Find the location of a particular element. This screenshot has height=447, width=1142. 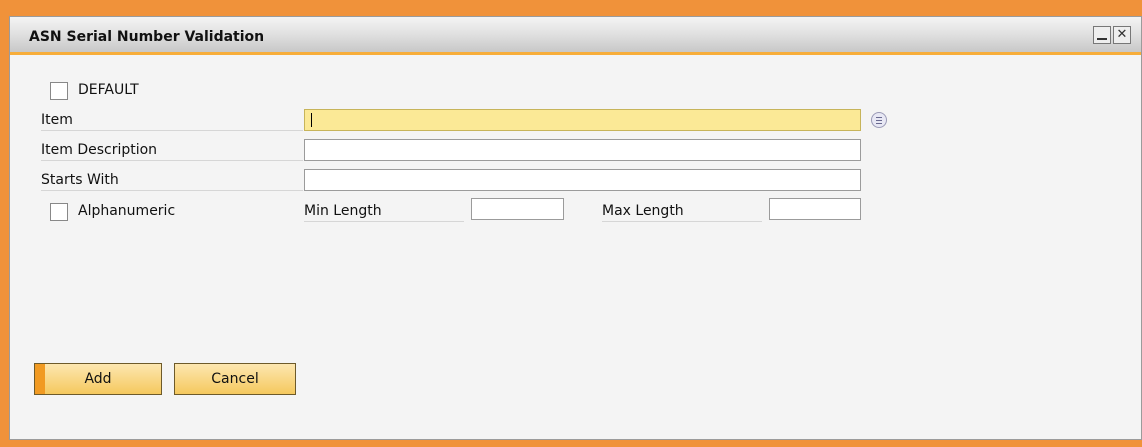

cancel-button-label: Cancel is located at coordinates (235, 379).